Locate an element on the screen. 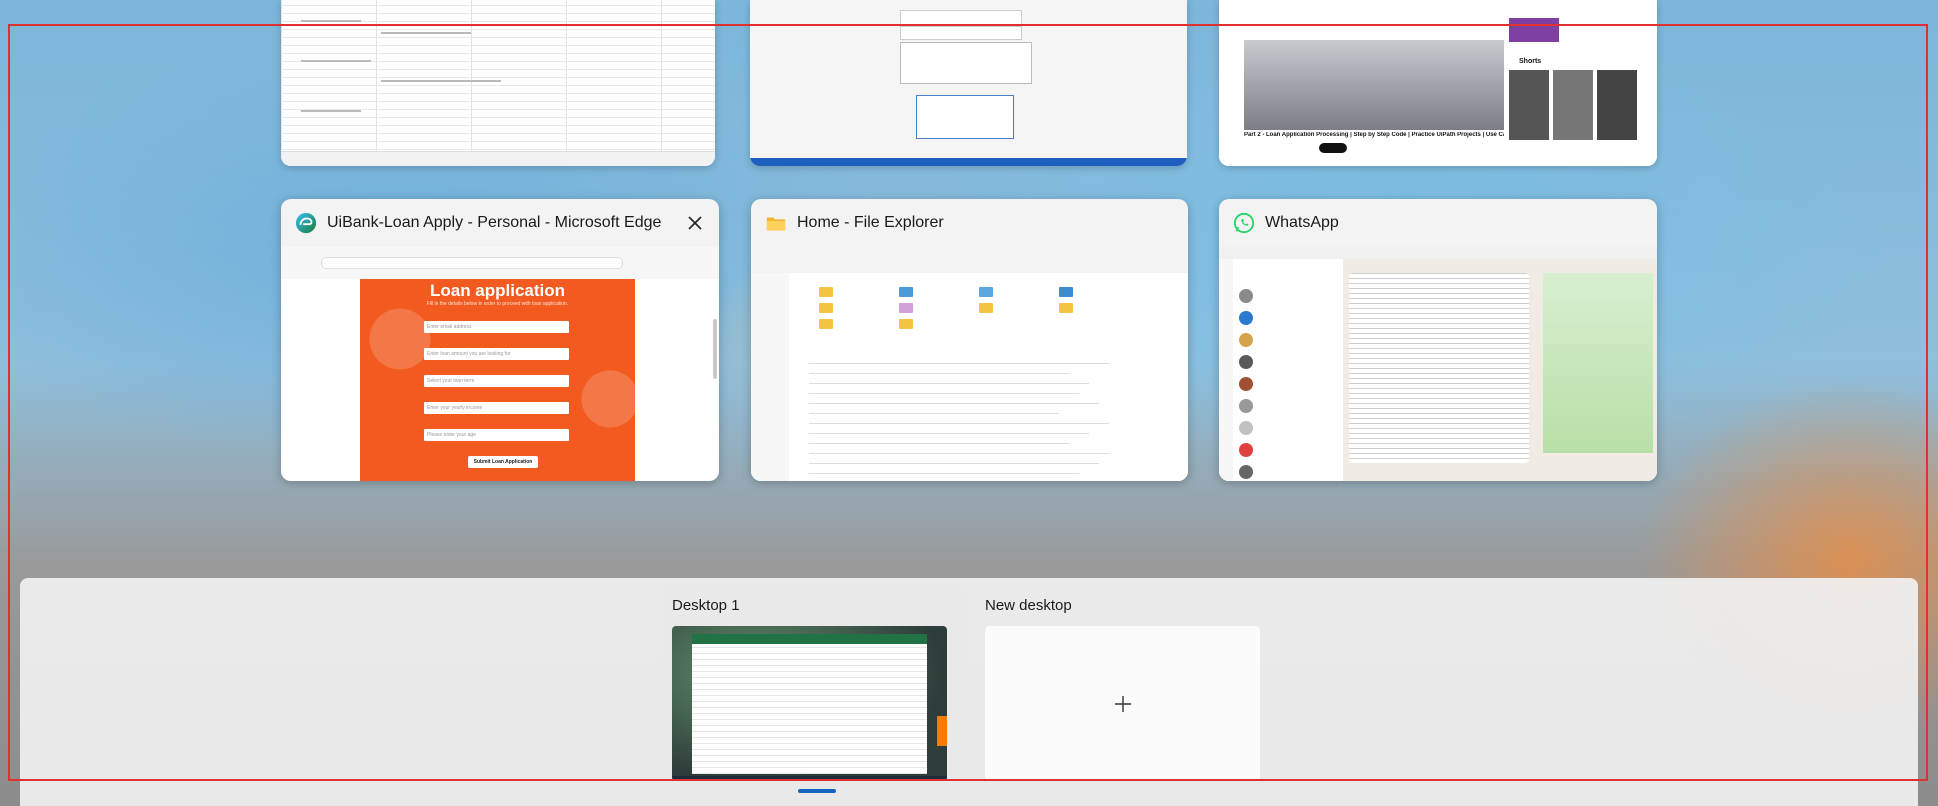  desktop-1-preview is located at coordinates (809, 703).